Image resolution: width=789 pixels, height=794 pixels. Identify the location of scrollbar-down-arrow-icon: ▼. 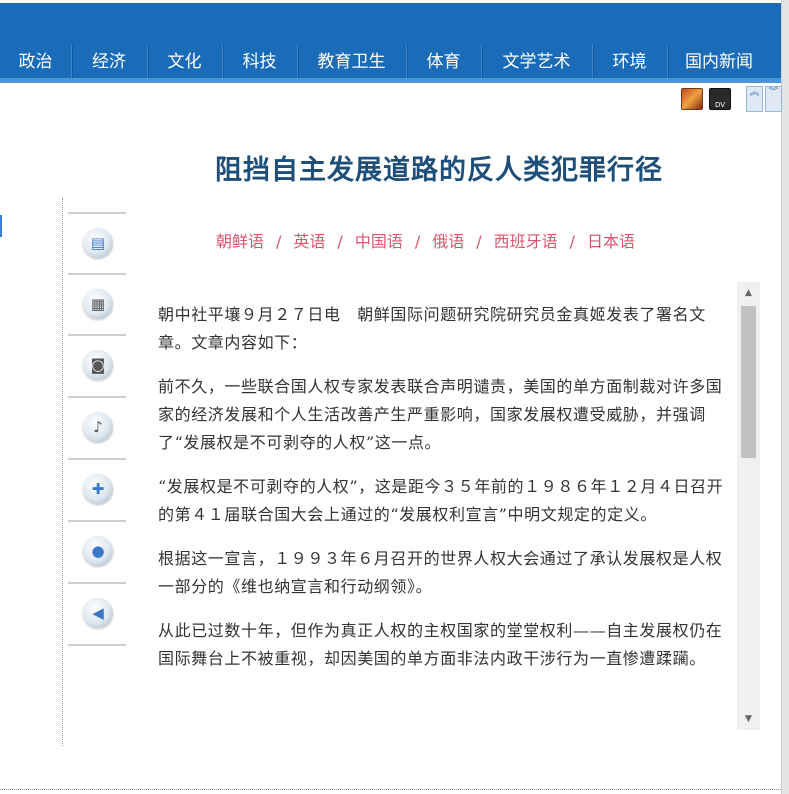
(748, 719).